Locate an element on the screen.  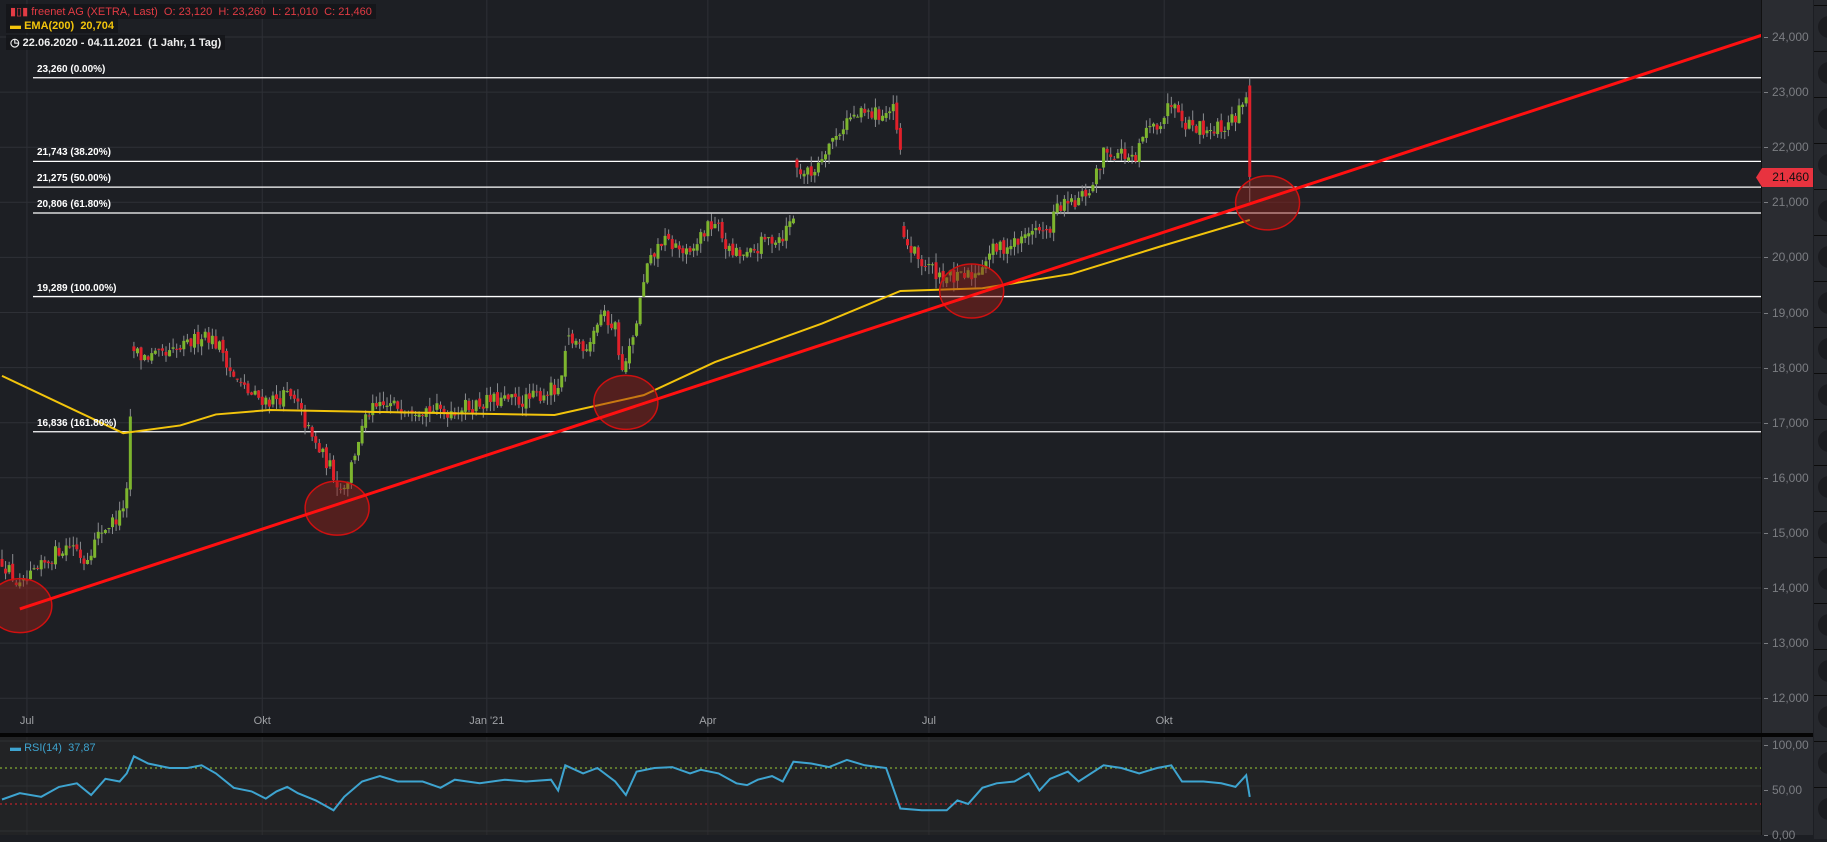
price-tick-label: 15,000 is located at coordinates (1786, 532).